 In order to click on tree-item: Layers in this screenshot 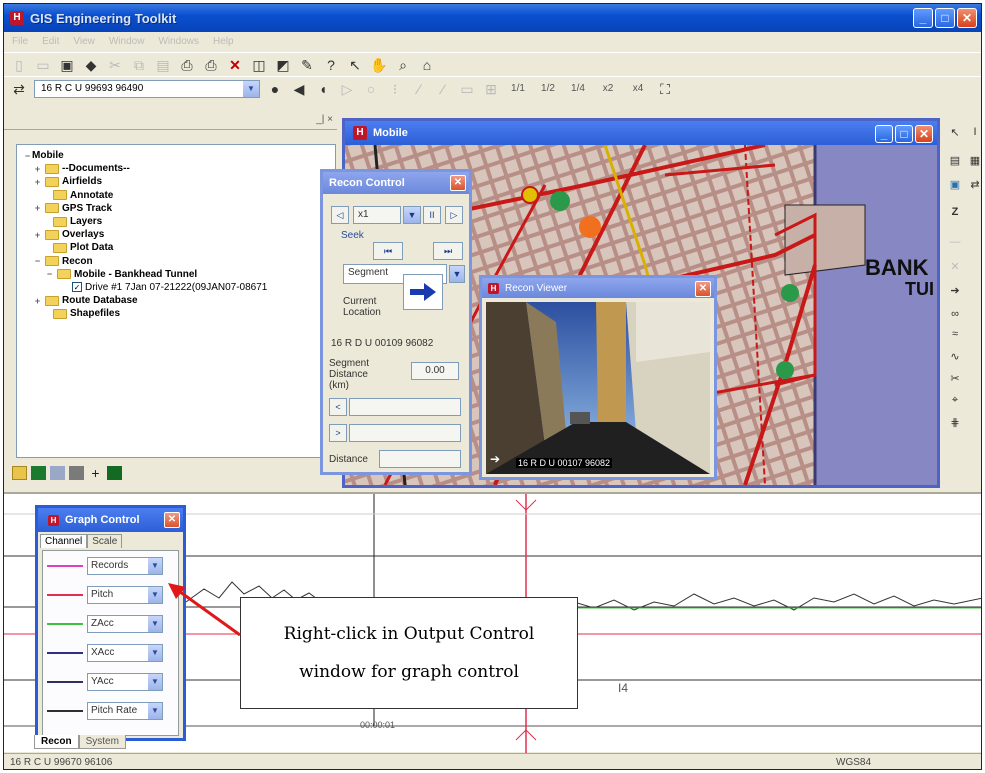, I will do `click(176, 221)`.